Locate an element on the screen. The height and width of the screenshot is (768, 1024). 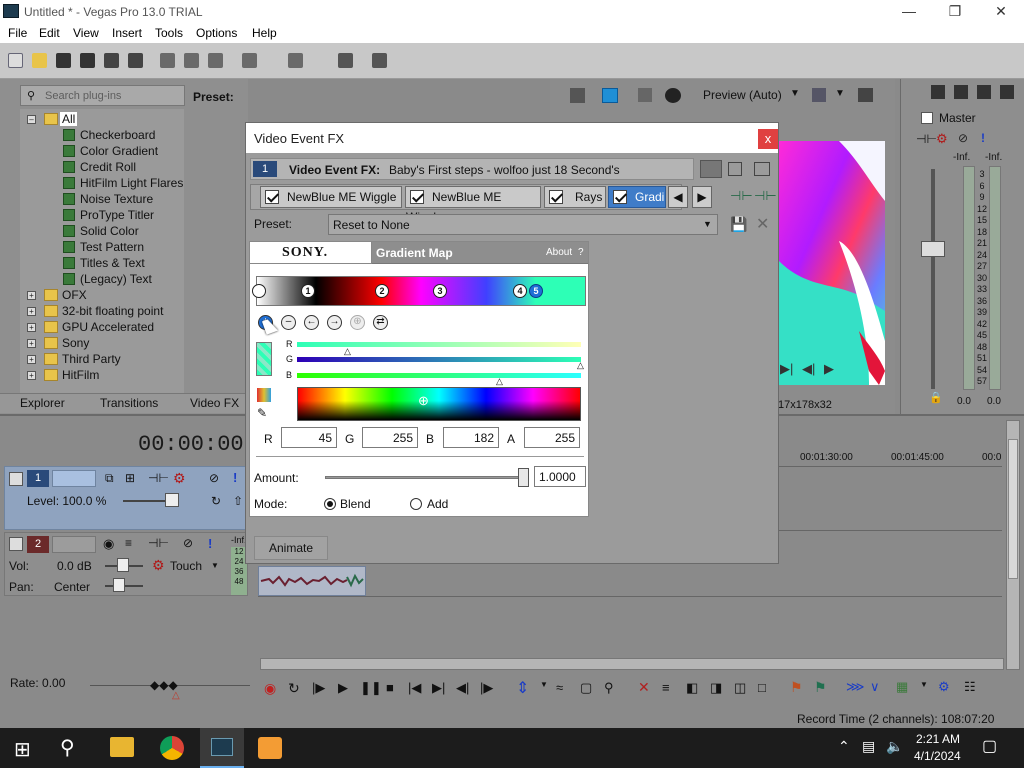
record-arm-icon: ◉ is located at coordinates (108, 544).